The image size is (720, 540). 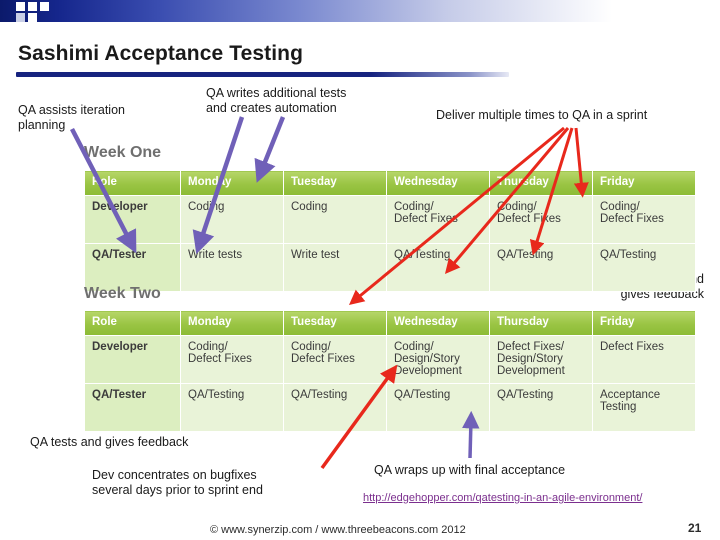 I want to click on cell-w2-dev-fri: Defect Fixes, so click(x=644, y=359).